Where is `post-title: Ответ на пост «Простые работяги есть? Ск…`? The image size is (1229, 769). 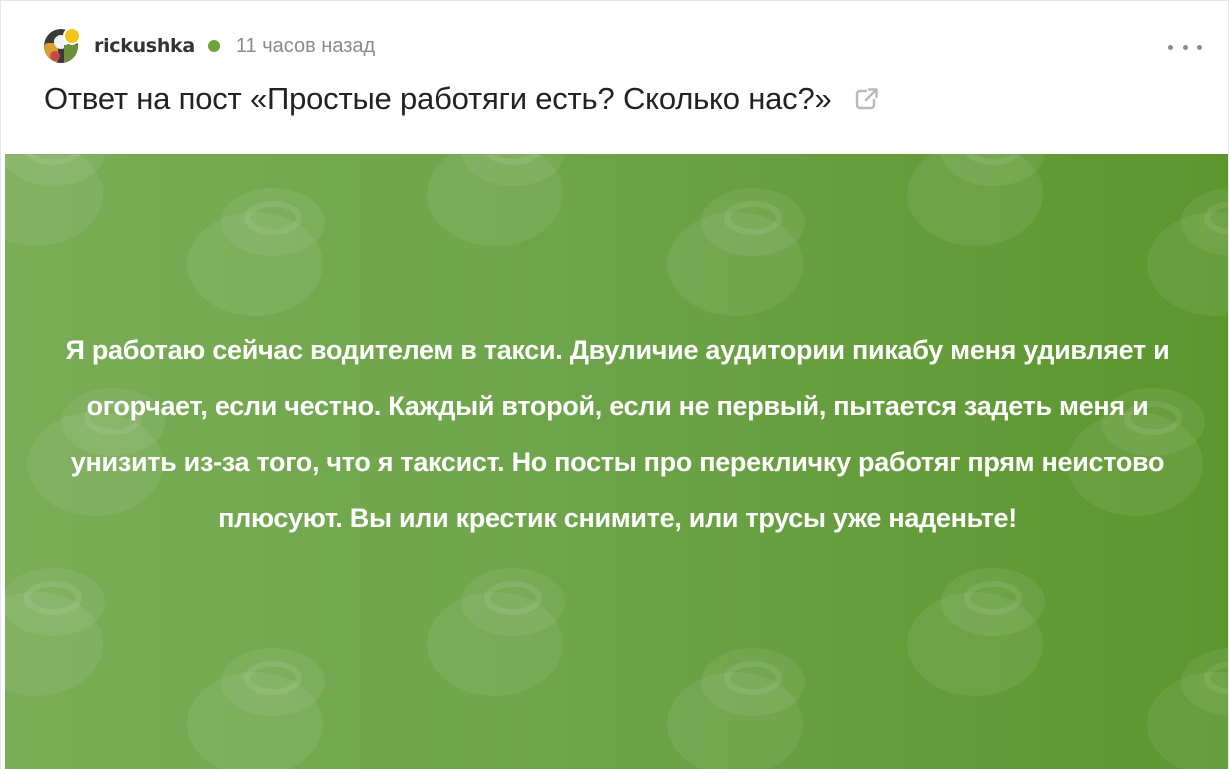
post-title: Ответ на пост «Простые работяги есть? Ск… is located at coordinates (438, 99).